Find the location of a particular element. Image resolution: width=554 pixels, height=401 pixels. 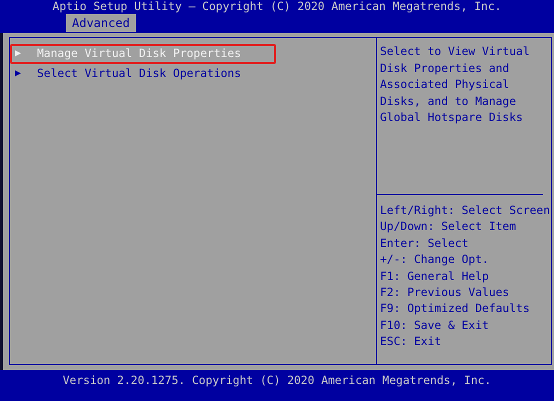

help-description: Select to View Virtual Disk Properties and Associated Physical Disks, and to Manage Global Hotspare Disks is located at coordinates (460, 116).